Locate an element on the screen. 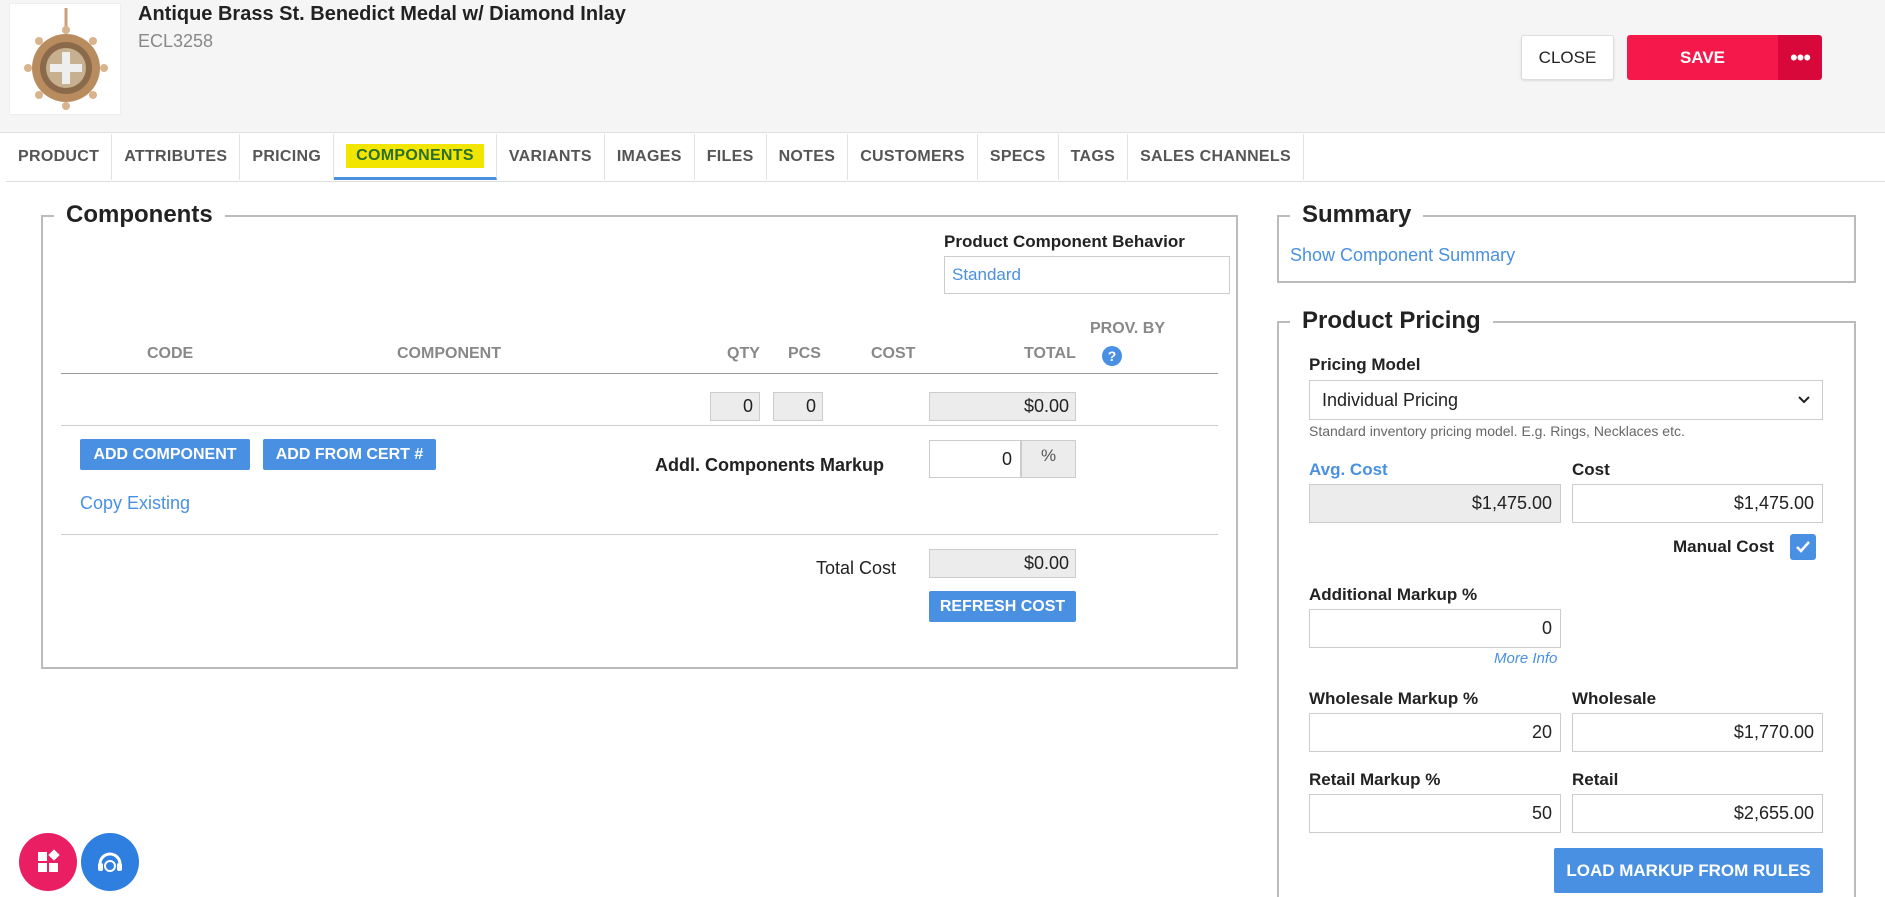 Image resolution: width=1885 pixels, height=897 pixels. behavior-input: Standard is located at coordinates (1087, 275).